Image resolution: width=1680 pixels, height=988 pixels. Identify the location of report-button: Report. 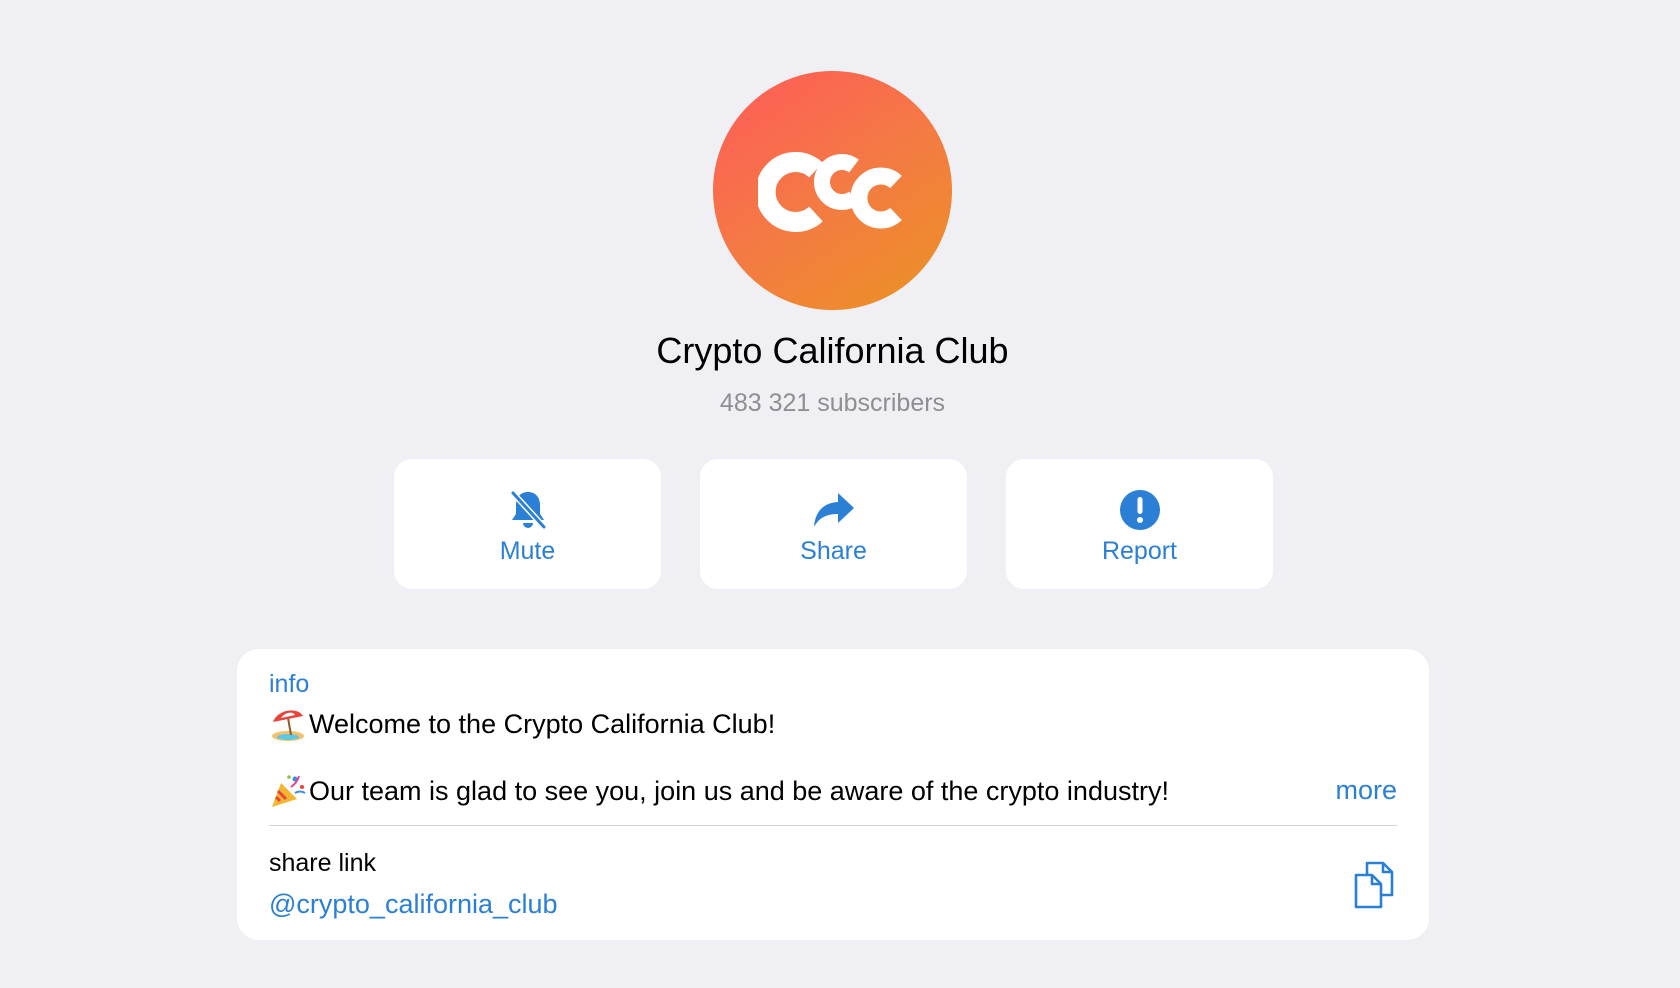
(1139, 524).